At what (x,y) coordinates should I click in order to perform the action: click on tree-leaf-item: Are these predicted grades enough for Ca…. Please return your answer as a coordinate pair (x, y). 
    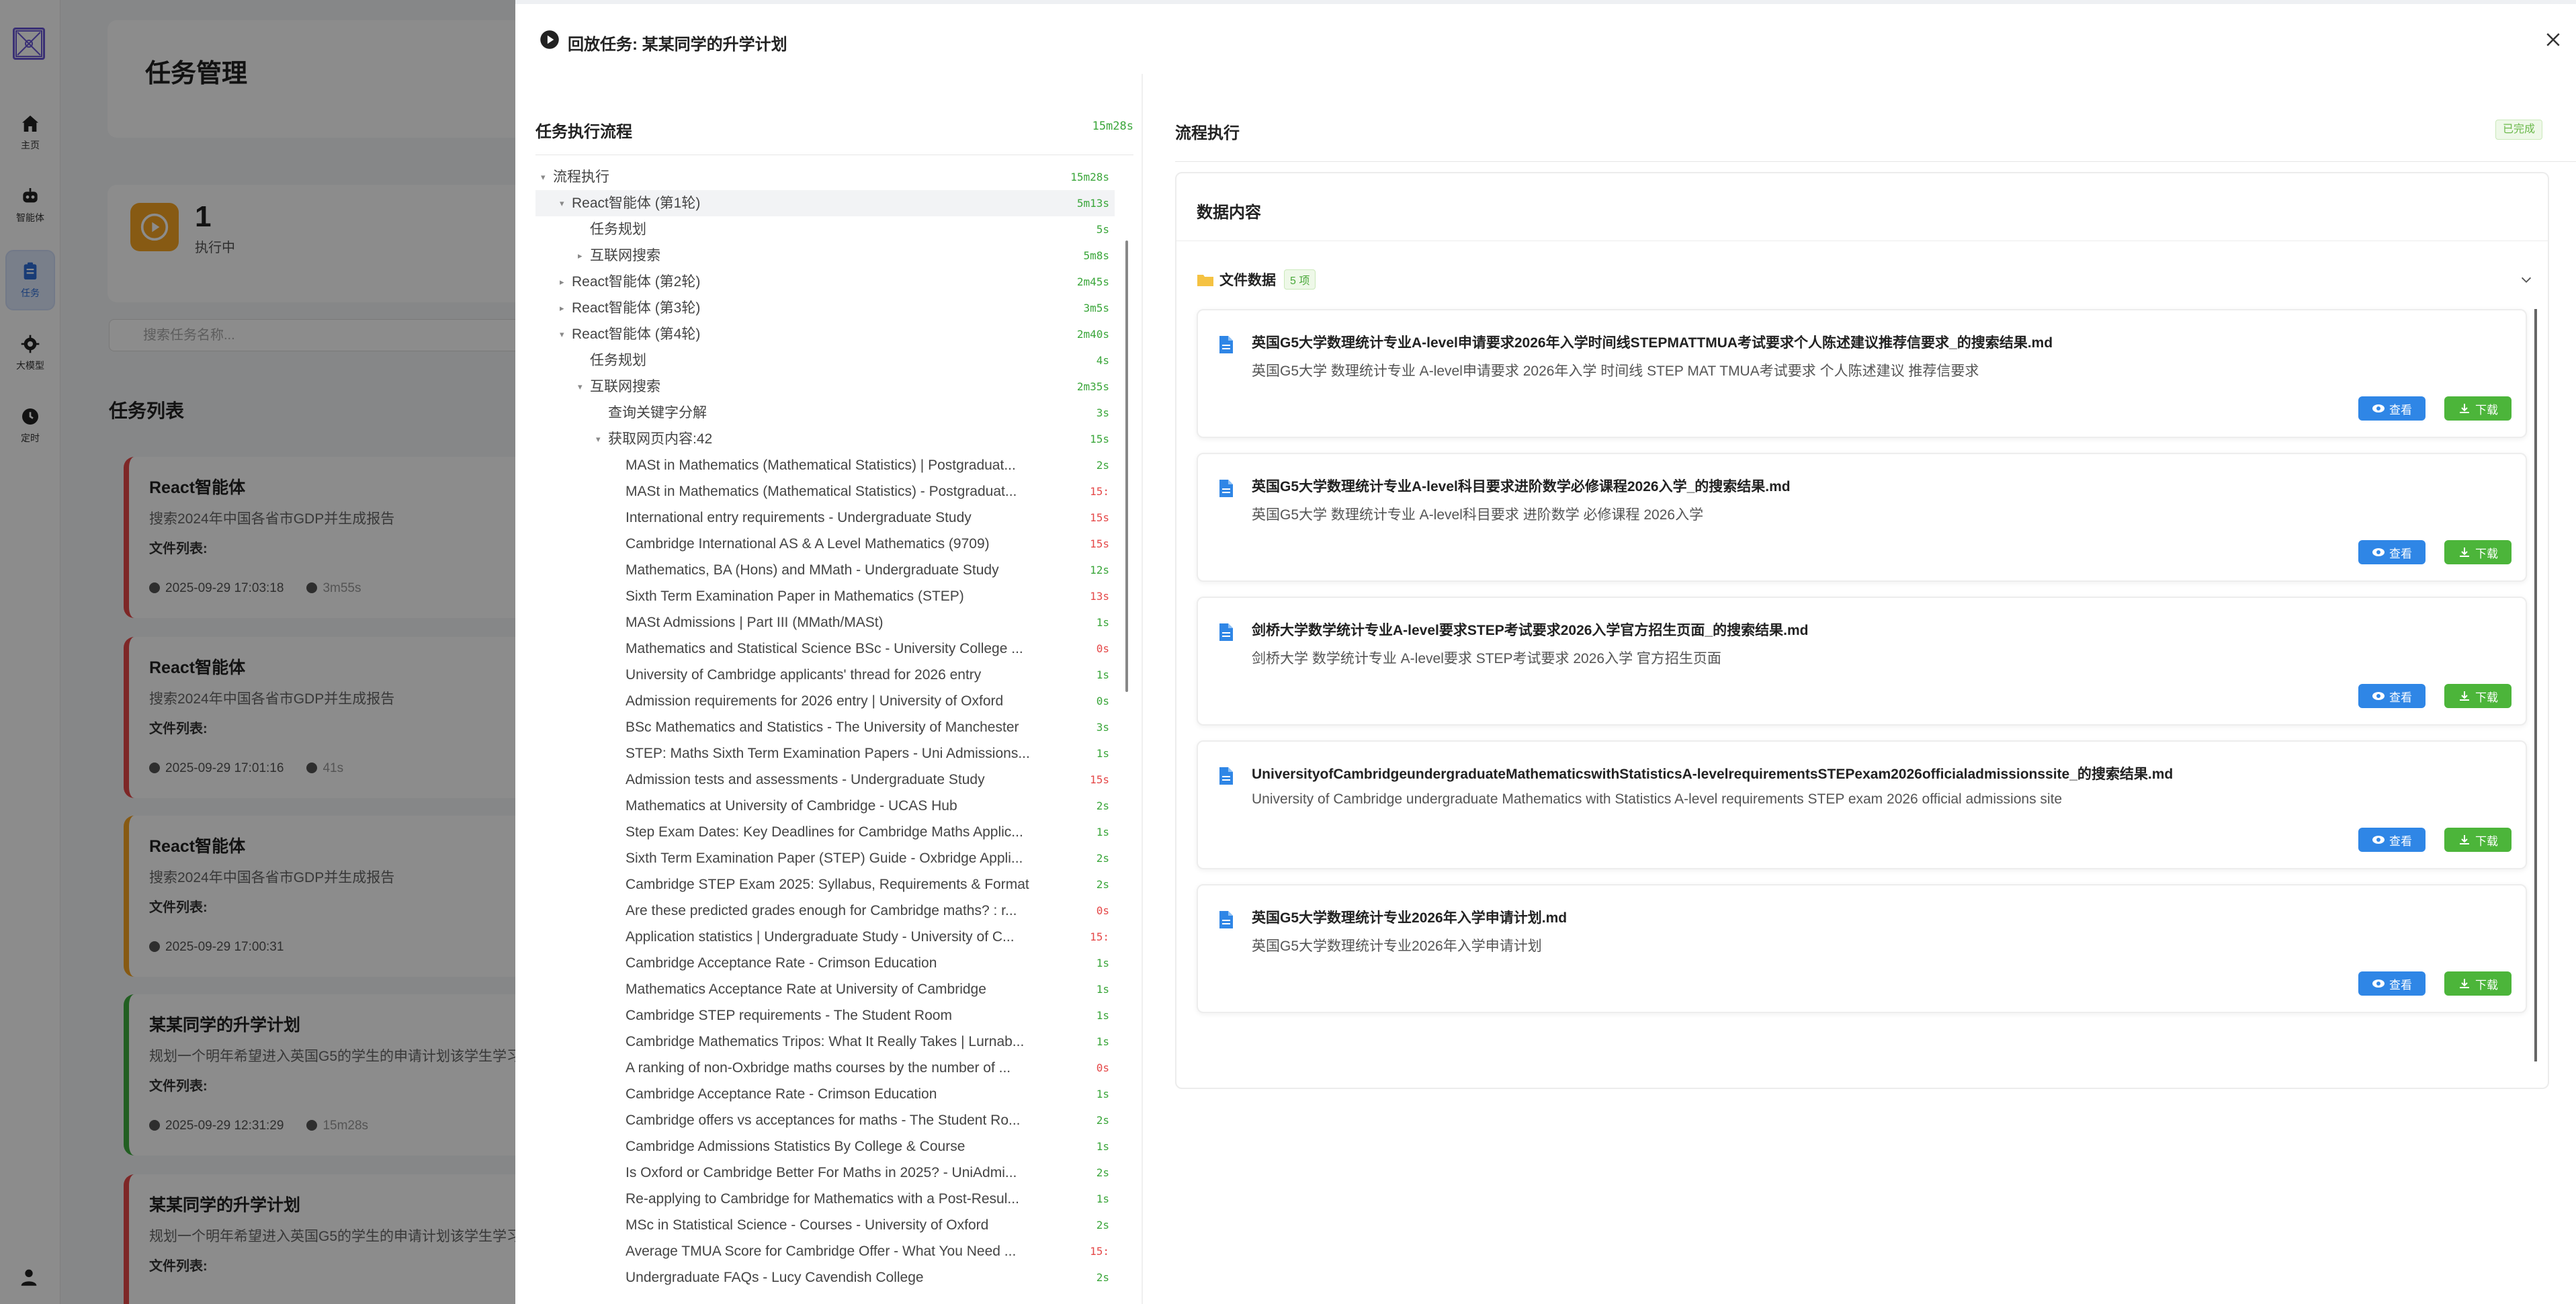
    Looking at the image, I should click on (825, 911).